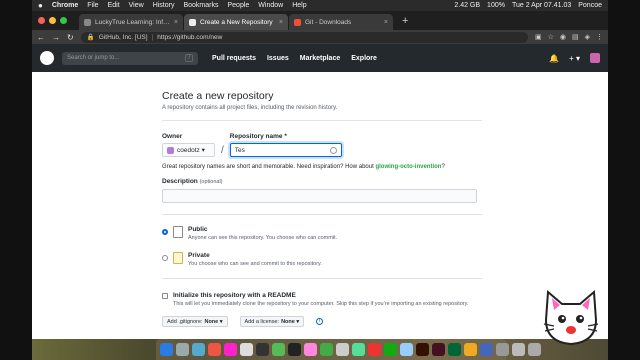 This screenshot has width=640, height=360. Describe the element at coordinates (554, 58) in the screenshot. I see `notifications-bell-icon: 🔔` at that location.